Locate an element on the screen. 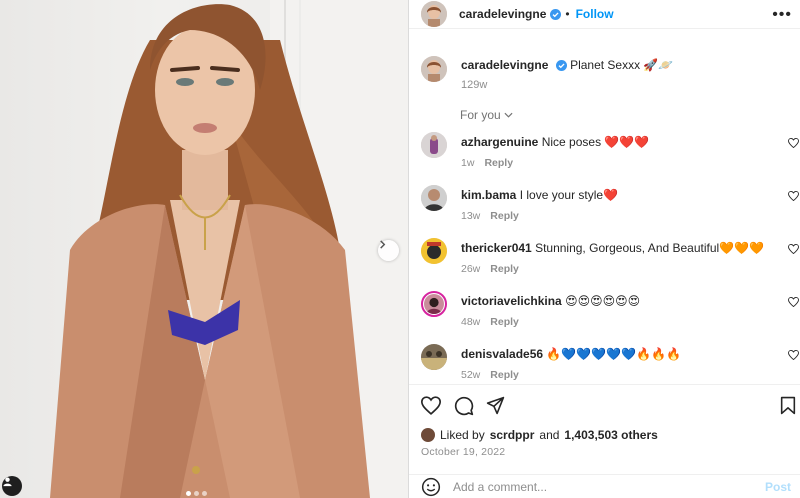 Image resolution: width=800 pixels, height=498 pixels. commenter-username: thericker041 is located at coordinates (496, 248).